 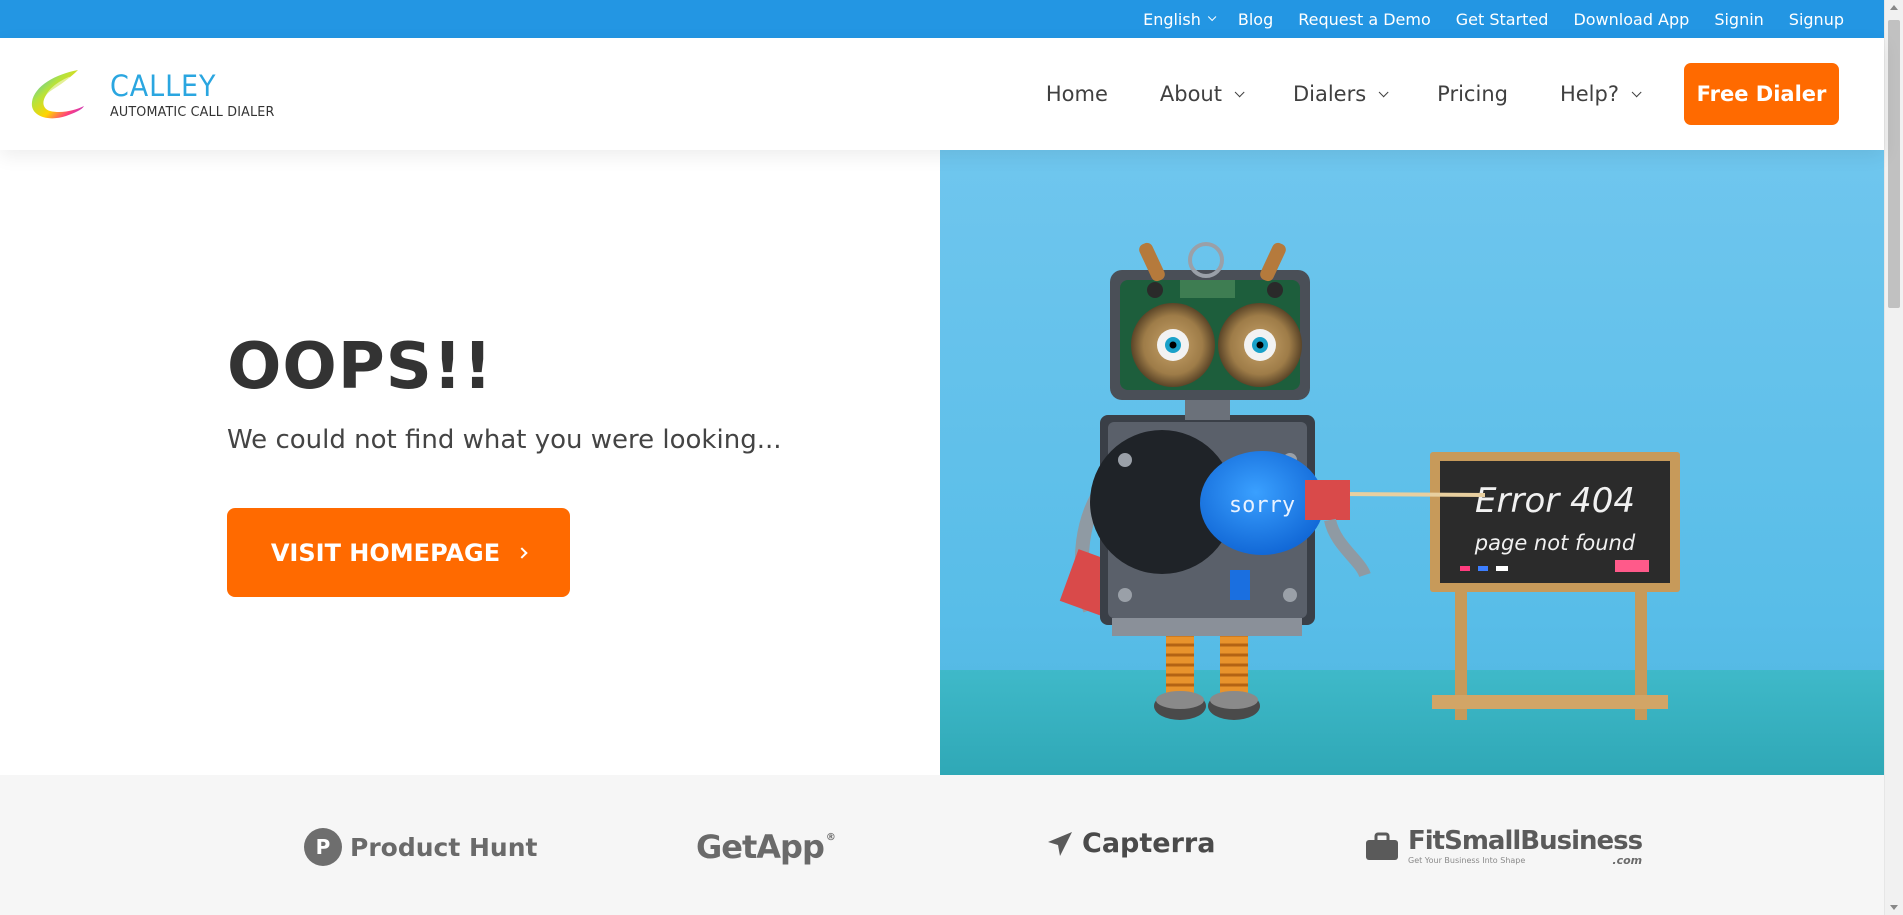 What do you see at coordinates (323, 847) in the screenshot?
I see `product-hunt-badge: P` at bounding box center [323, 847].